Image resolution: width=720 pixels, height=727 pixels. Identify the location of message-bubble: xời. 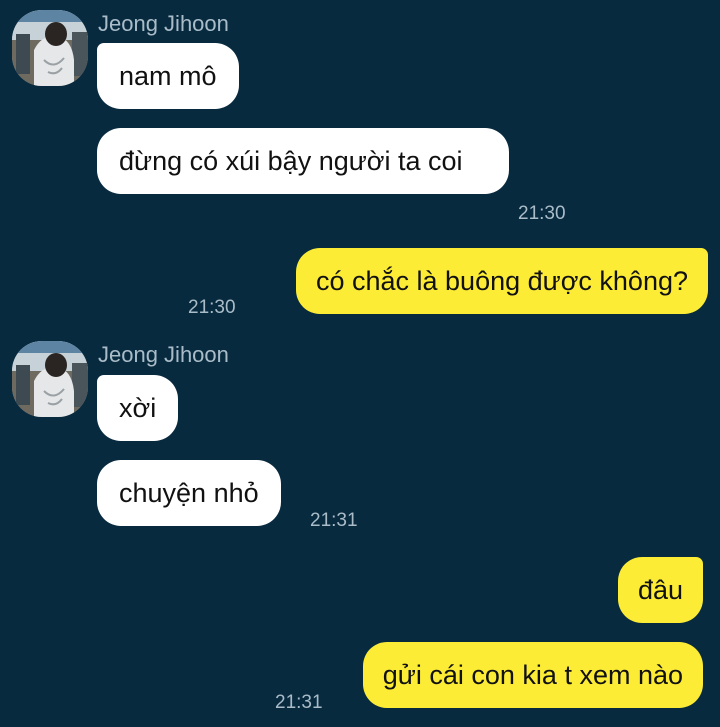
(138, 408).